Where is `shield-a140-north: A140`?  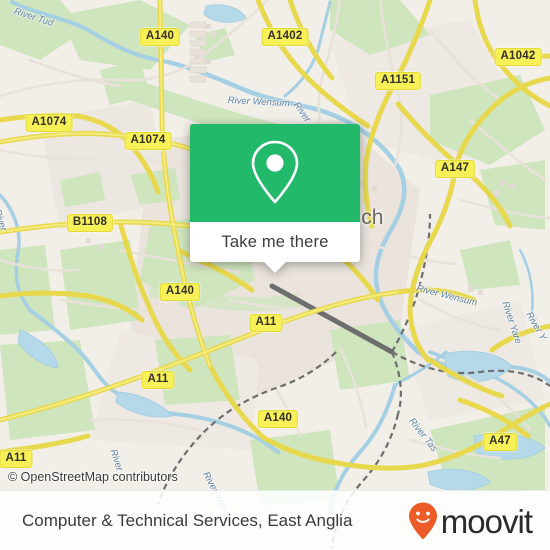
shield-a140-north: A140 is located at coordinates (160, 37).